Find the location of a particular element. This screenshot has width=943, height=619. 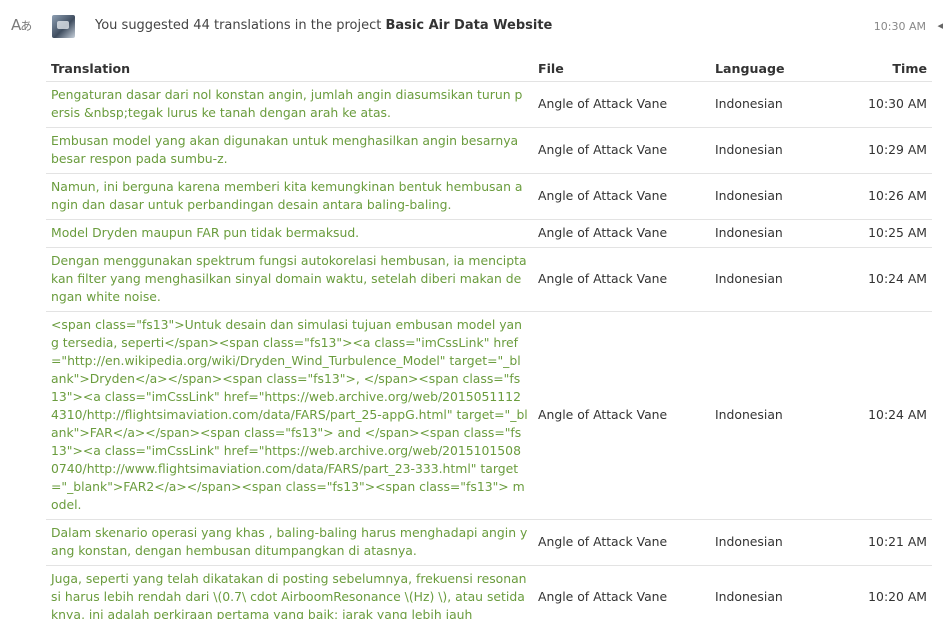

time-cell: 10:26 AM is located at coordinates (886, 196).